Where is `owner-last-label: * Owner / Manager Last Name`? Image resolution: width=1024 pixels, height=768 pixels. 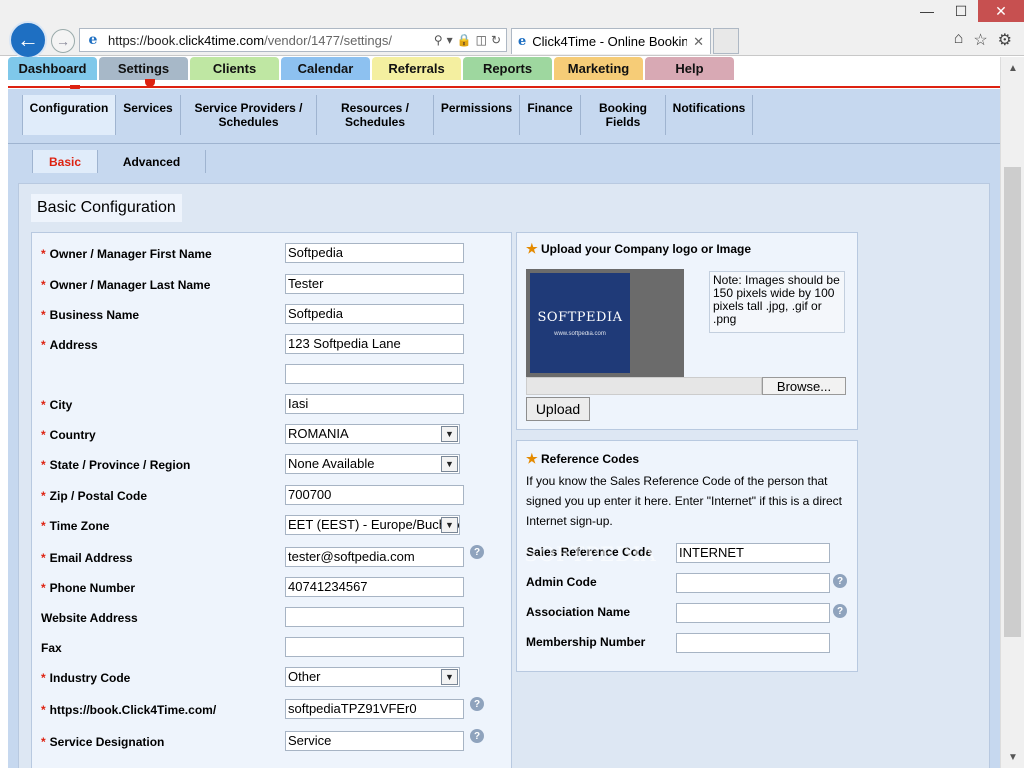 owner-last-label: * Owner / Manager Last Name is located at coordinates (126, 285).